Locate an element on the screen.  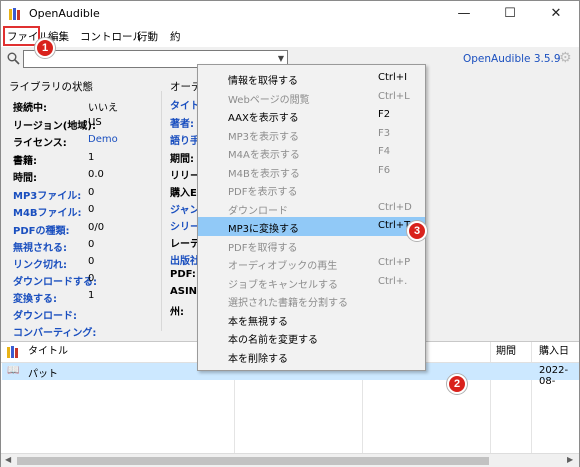
panel-divider is located at coordinates (161, 211).